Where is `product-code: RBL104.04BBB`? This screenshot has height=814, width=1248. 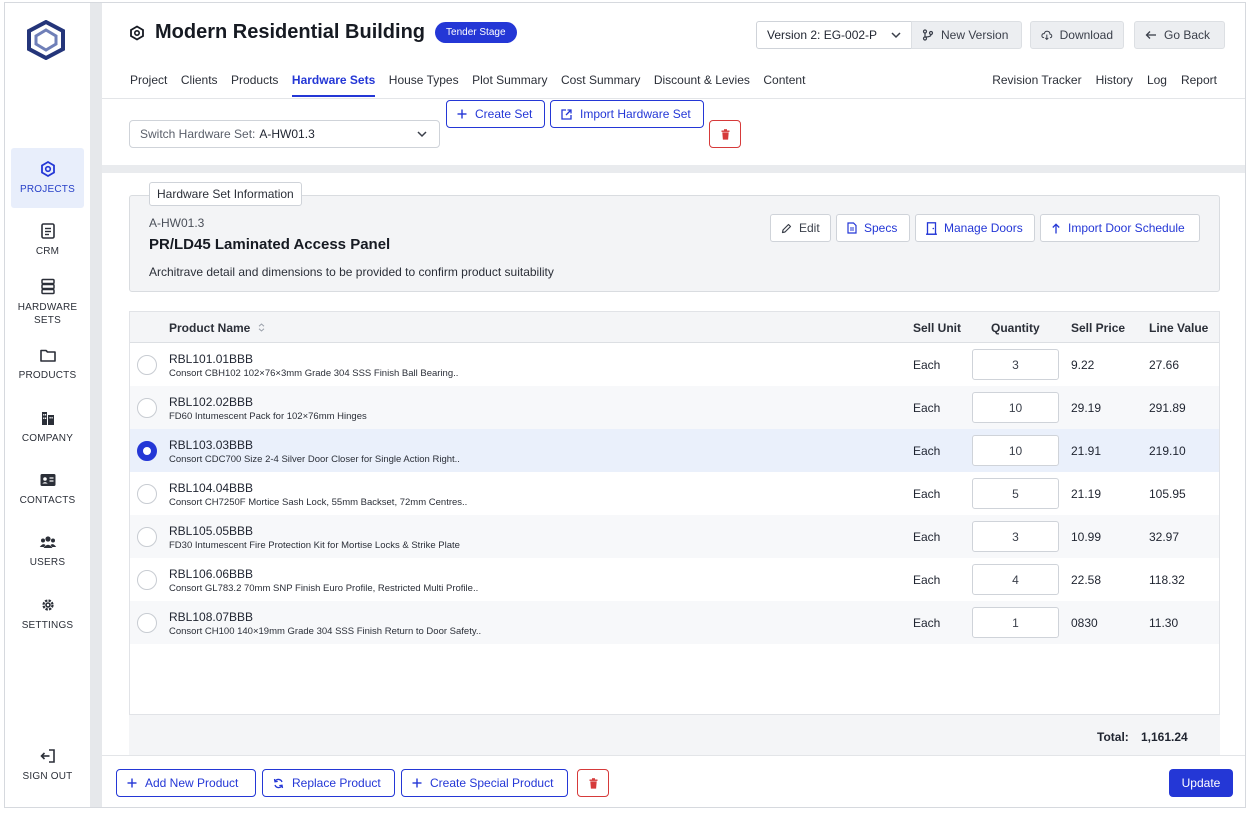 product-code: RBL104.04BBB is located at coordinates (211, 488).